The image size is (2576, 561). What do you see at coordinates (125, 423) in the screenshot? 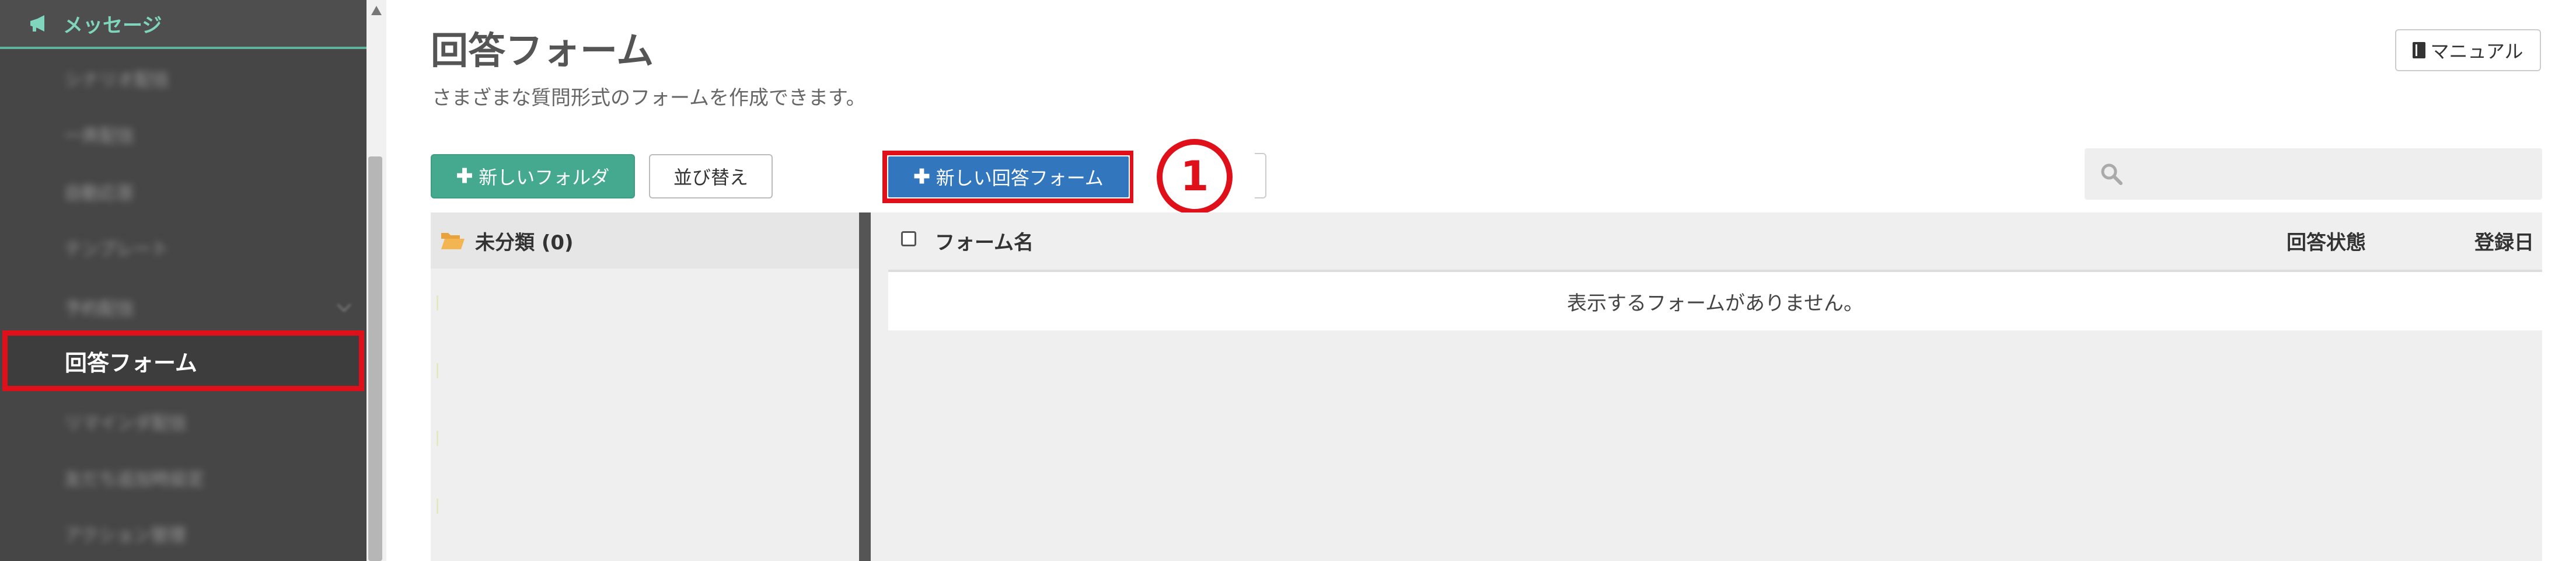
I see `sidebar-item-label: リマインダ配信` at bounding box center [125, 423].